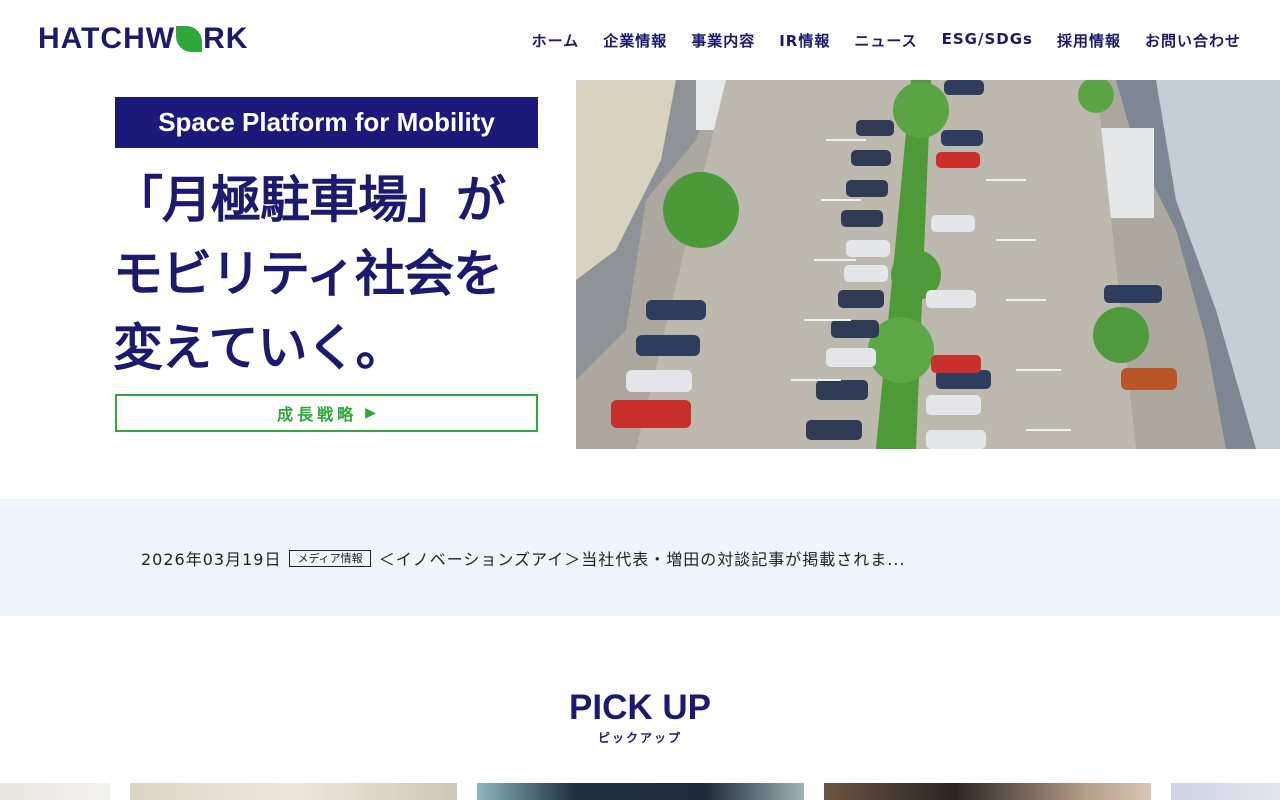  Describe the element at coordinates (640, 707) in the screenshot. I see `pickup-heading: PICK UP` at that location.